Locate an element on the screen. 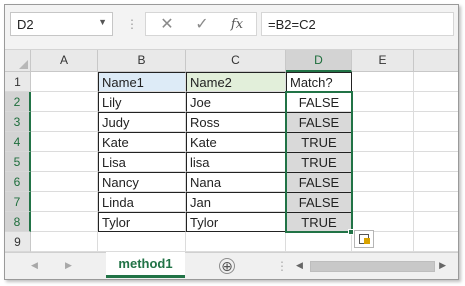 This screenshot has width=465, height=286. cell-c7: Jan is located at coordinates (236, 202).